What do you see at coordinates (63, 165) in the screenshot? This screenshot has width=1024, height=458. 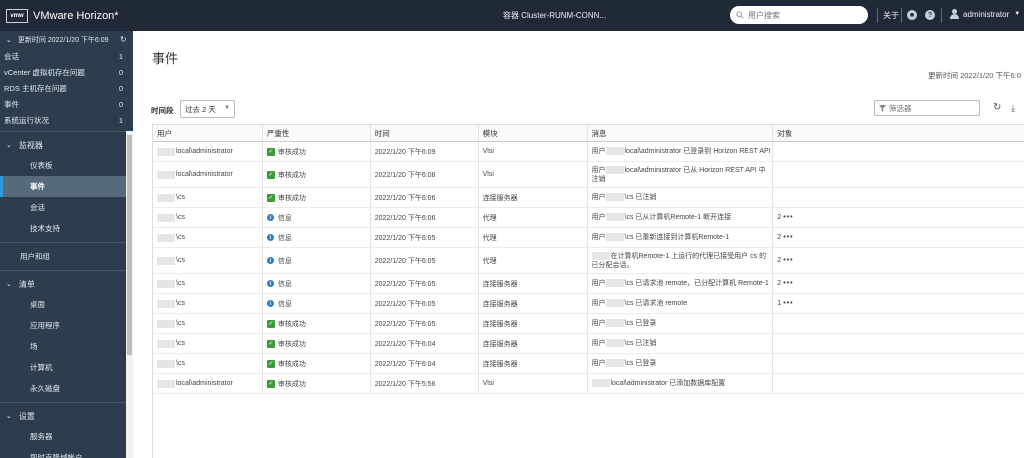 I see `sidebar-item-dashboard: 仪表板` at bounding box center [63, 165].